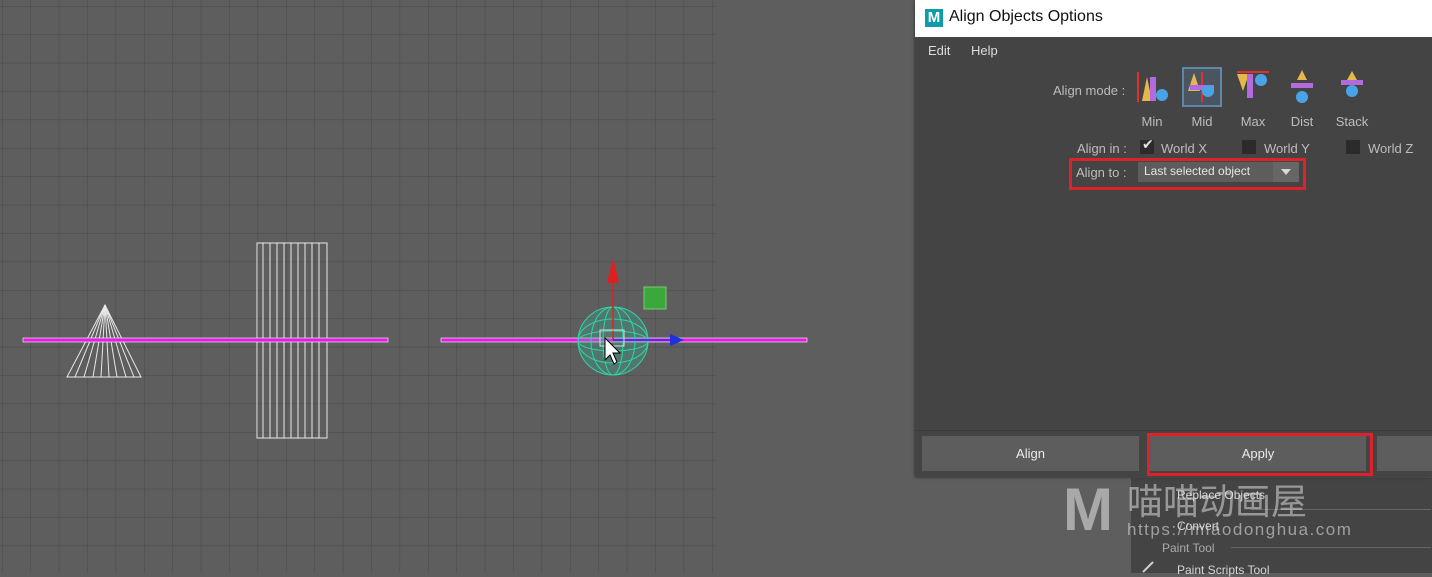 The width and height of the screenshot is (1432, 577). I want to click on watermark-logo: M, so click(1088, 509).